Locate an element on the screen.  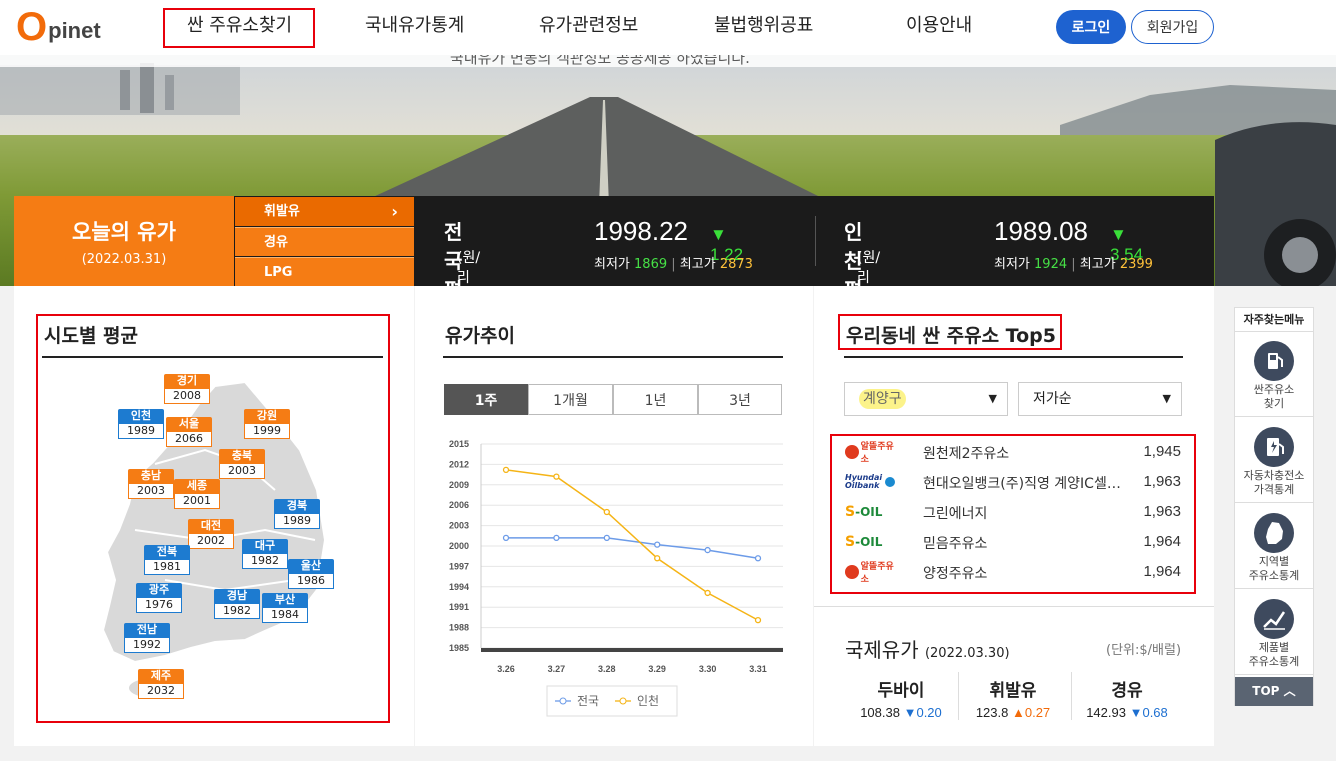
region-tag: 서울 2066 is located at coordinates (189, 432).